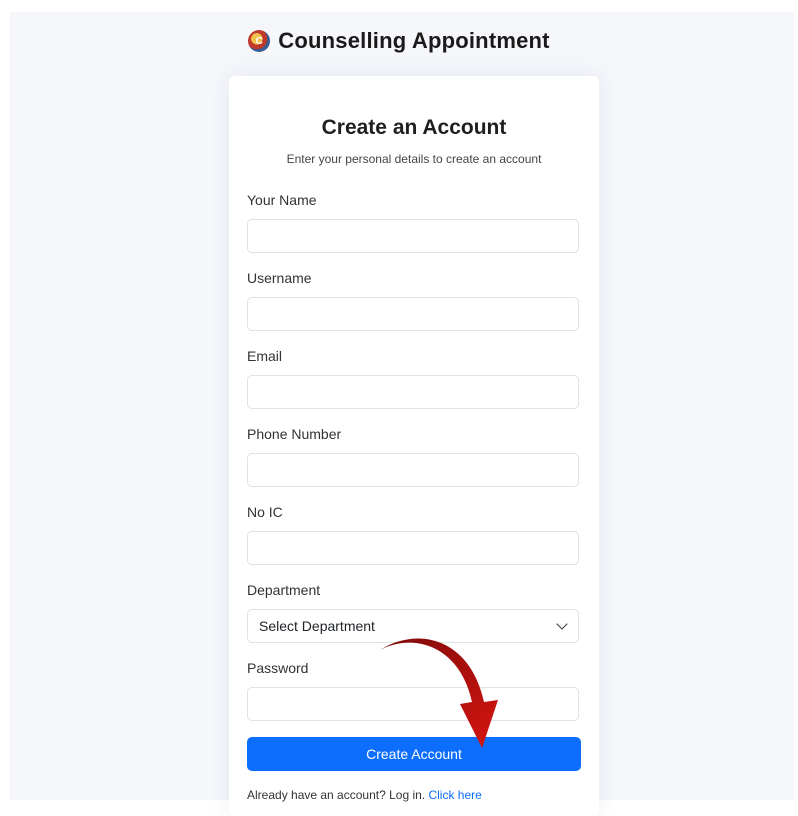 The height and width of the screenshot is (816, 798). Describe the element at coordinates (413, 392) in the screenshot. I see `email-input` at that location.